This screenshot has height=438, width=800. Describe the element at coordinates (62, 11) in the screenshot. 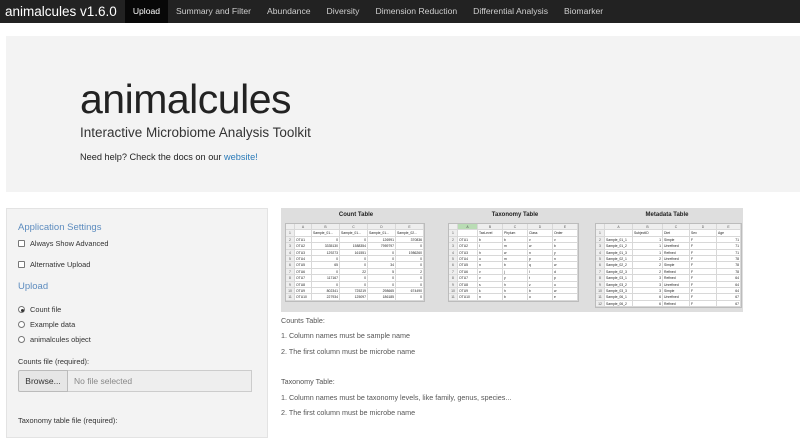

I see `app-brand: animalcules v1.6.0` at that location.